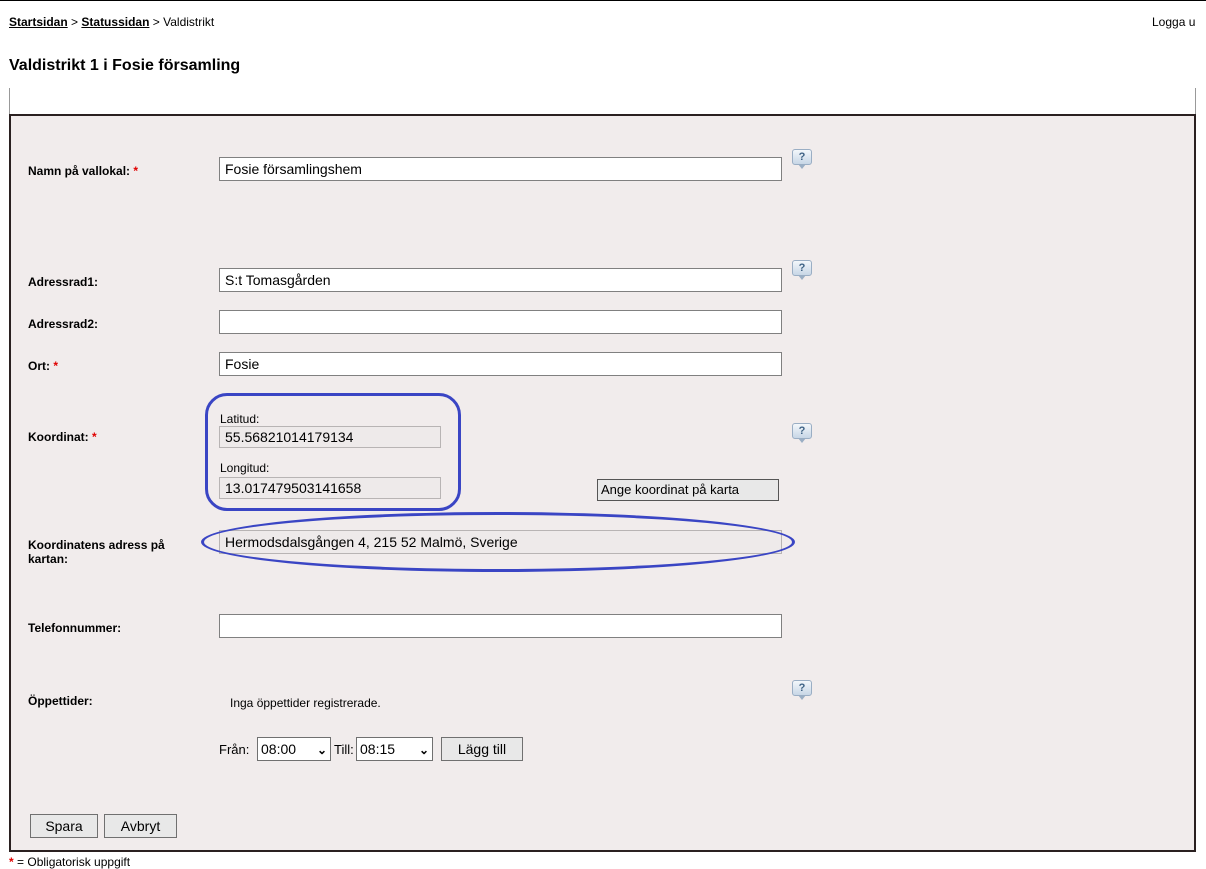  I want to click on address2-label: Adressrad2:, so click(63, 324).